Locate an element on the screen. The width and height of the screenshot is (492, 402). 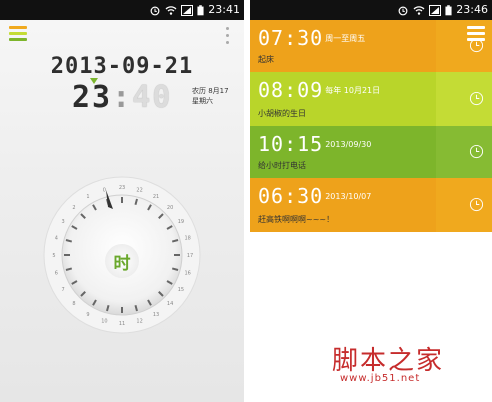
watermark-title: 脚本之家 is located at coordinates (388, 361).